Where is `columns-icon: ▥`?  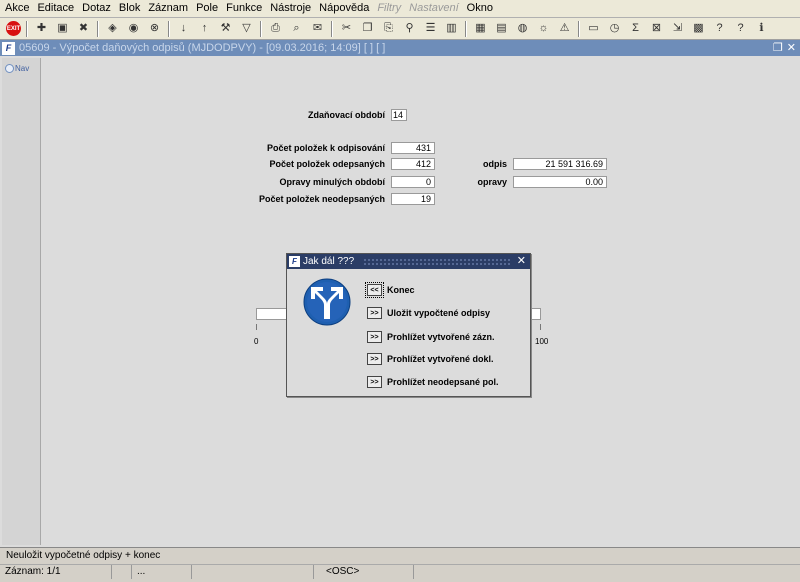
columns-icon: ▥ is located at coordinates (451, 28).